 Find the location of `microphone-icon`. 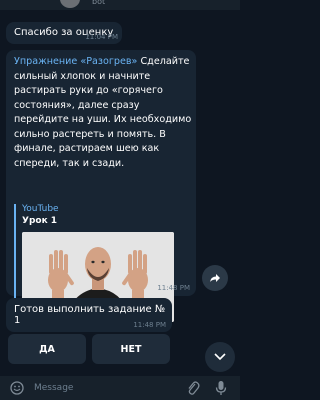

microphone-icon is located at coordinates (221, 388).